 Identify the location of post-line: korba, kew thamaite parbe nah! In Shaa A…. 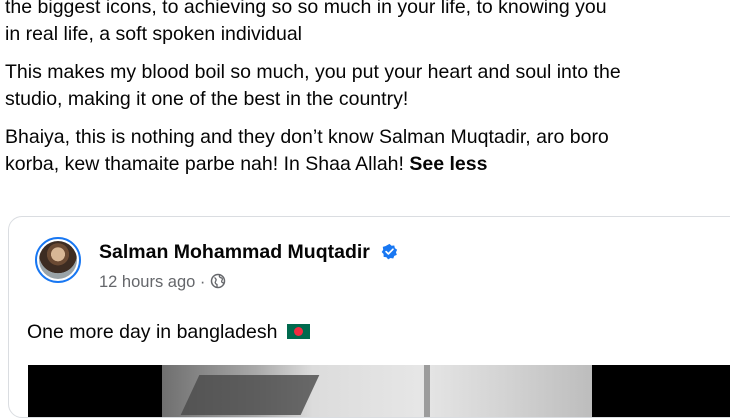
(204, 164).